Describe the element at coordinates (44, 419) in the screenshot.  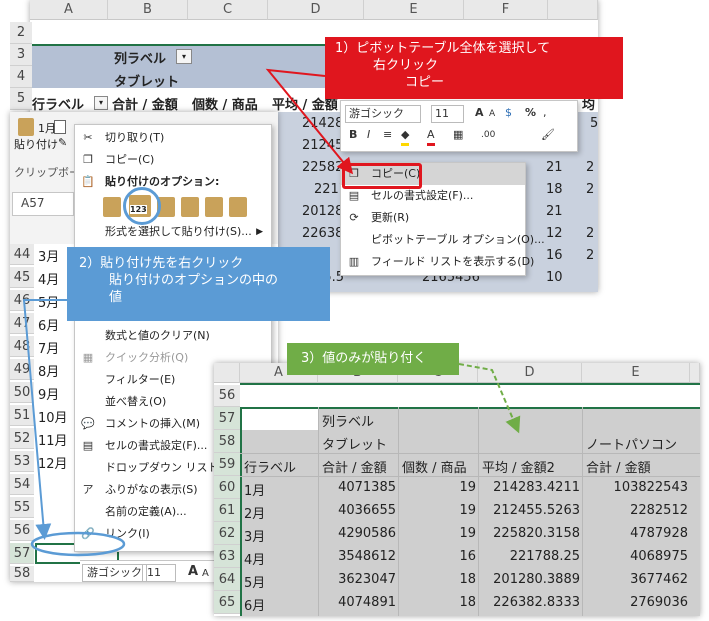
I see `arrow-step2` at that location.